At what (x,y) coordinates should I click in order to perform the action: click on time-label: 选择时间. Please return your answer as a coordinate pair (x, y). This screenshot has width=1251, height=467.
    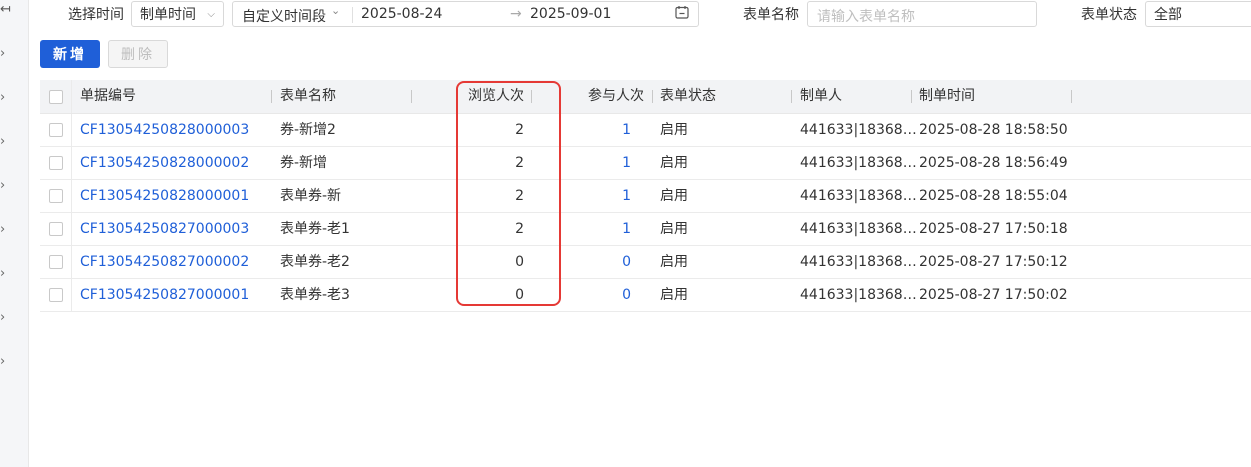
    Looking at the image, I should click on (96, 15).